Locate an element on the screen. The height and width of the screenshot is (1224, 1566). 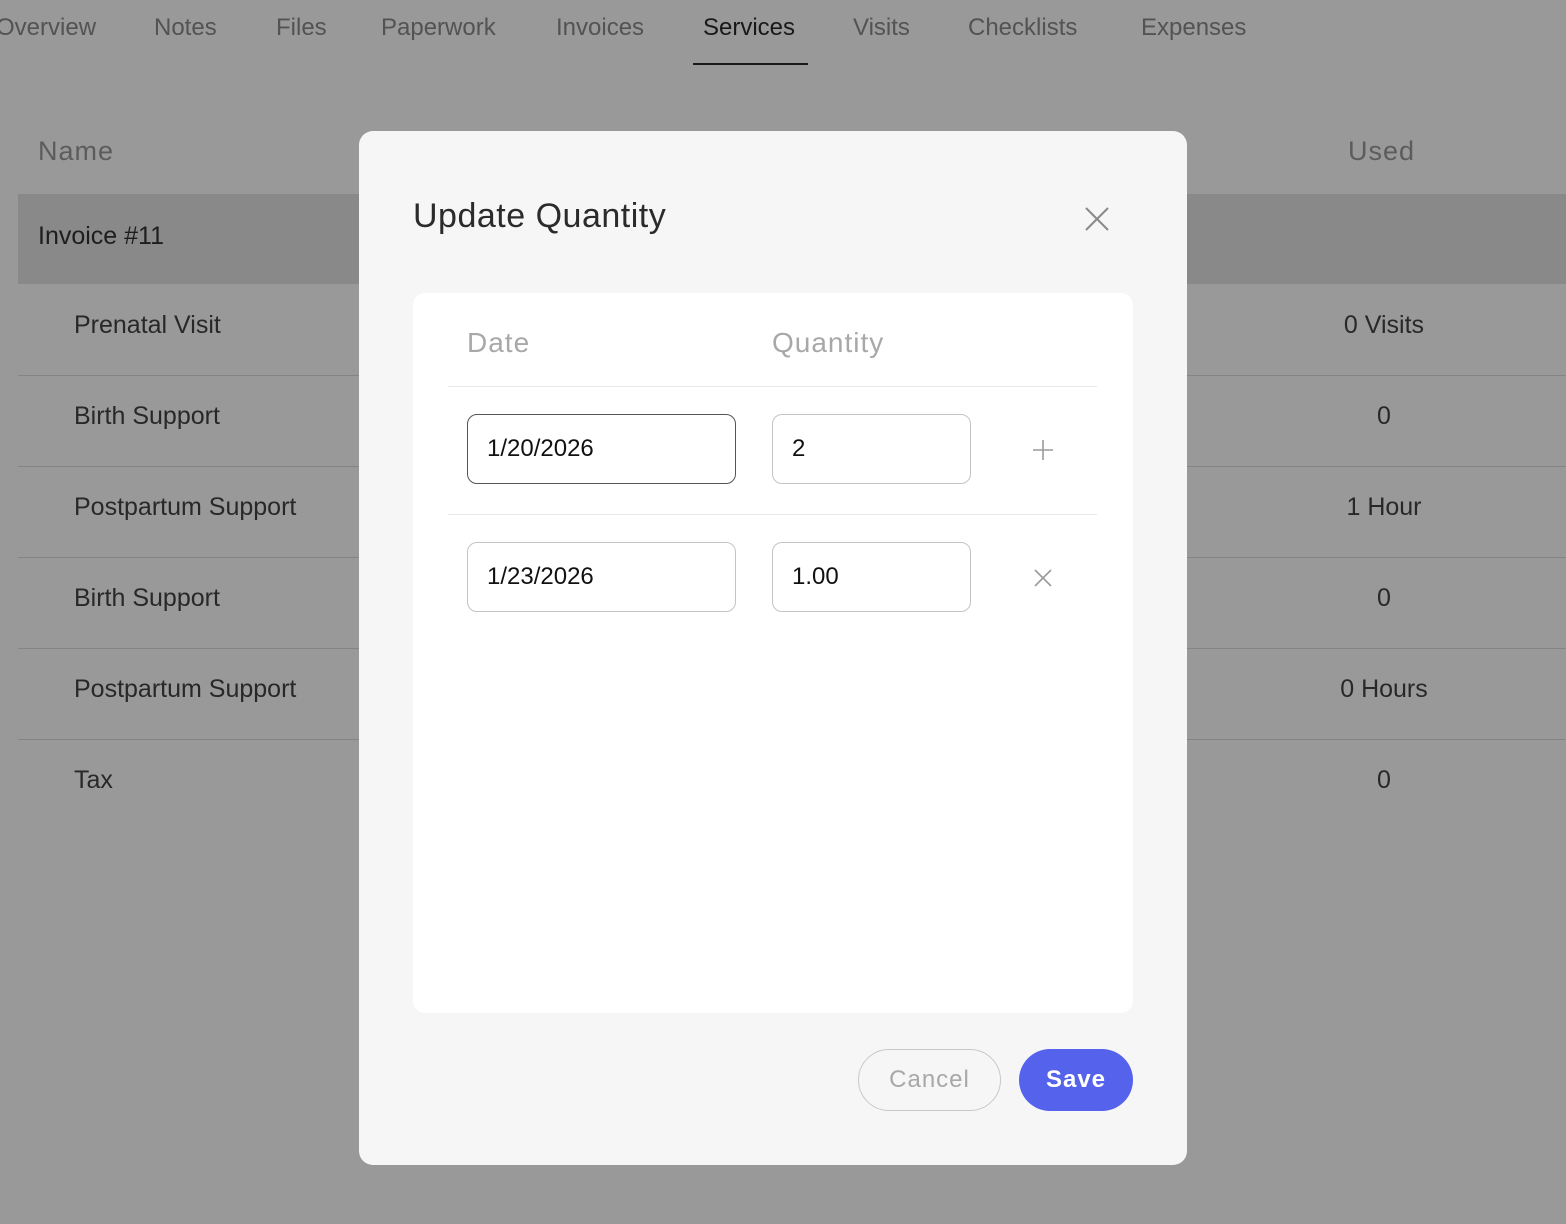
close-button is located at coordinates (1097, 219).